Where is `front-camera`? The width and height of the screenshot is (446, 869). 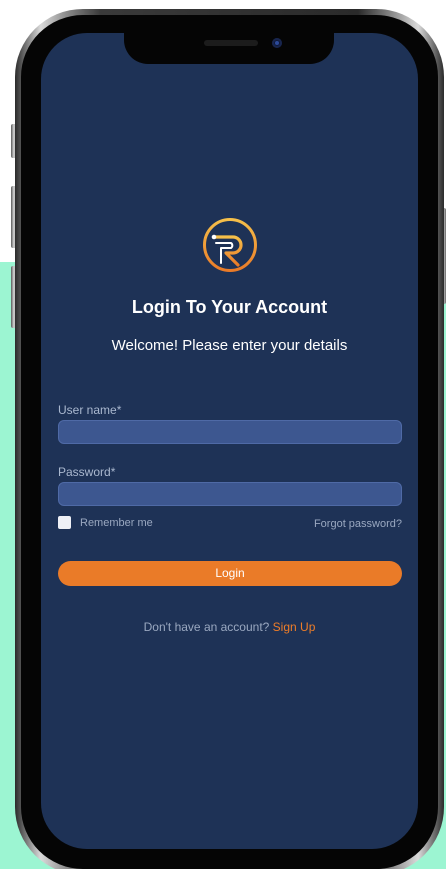 front-camera is located at coordinates (277, 43).